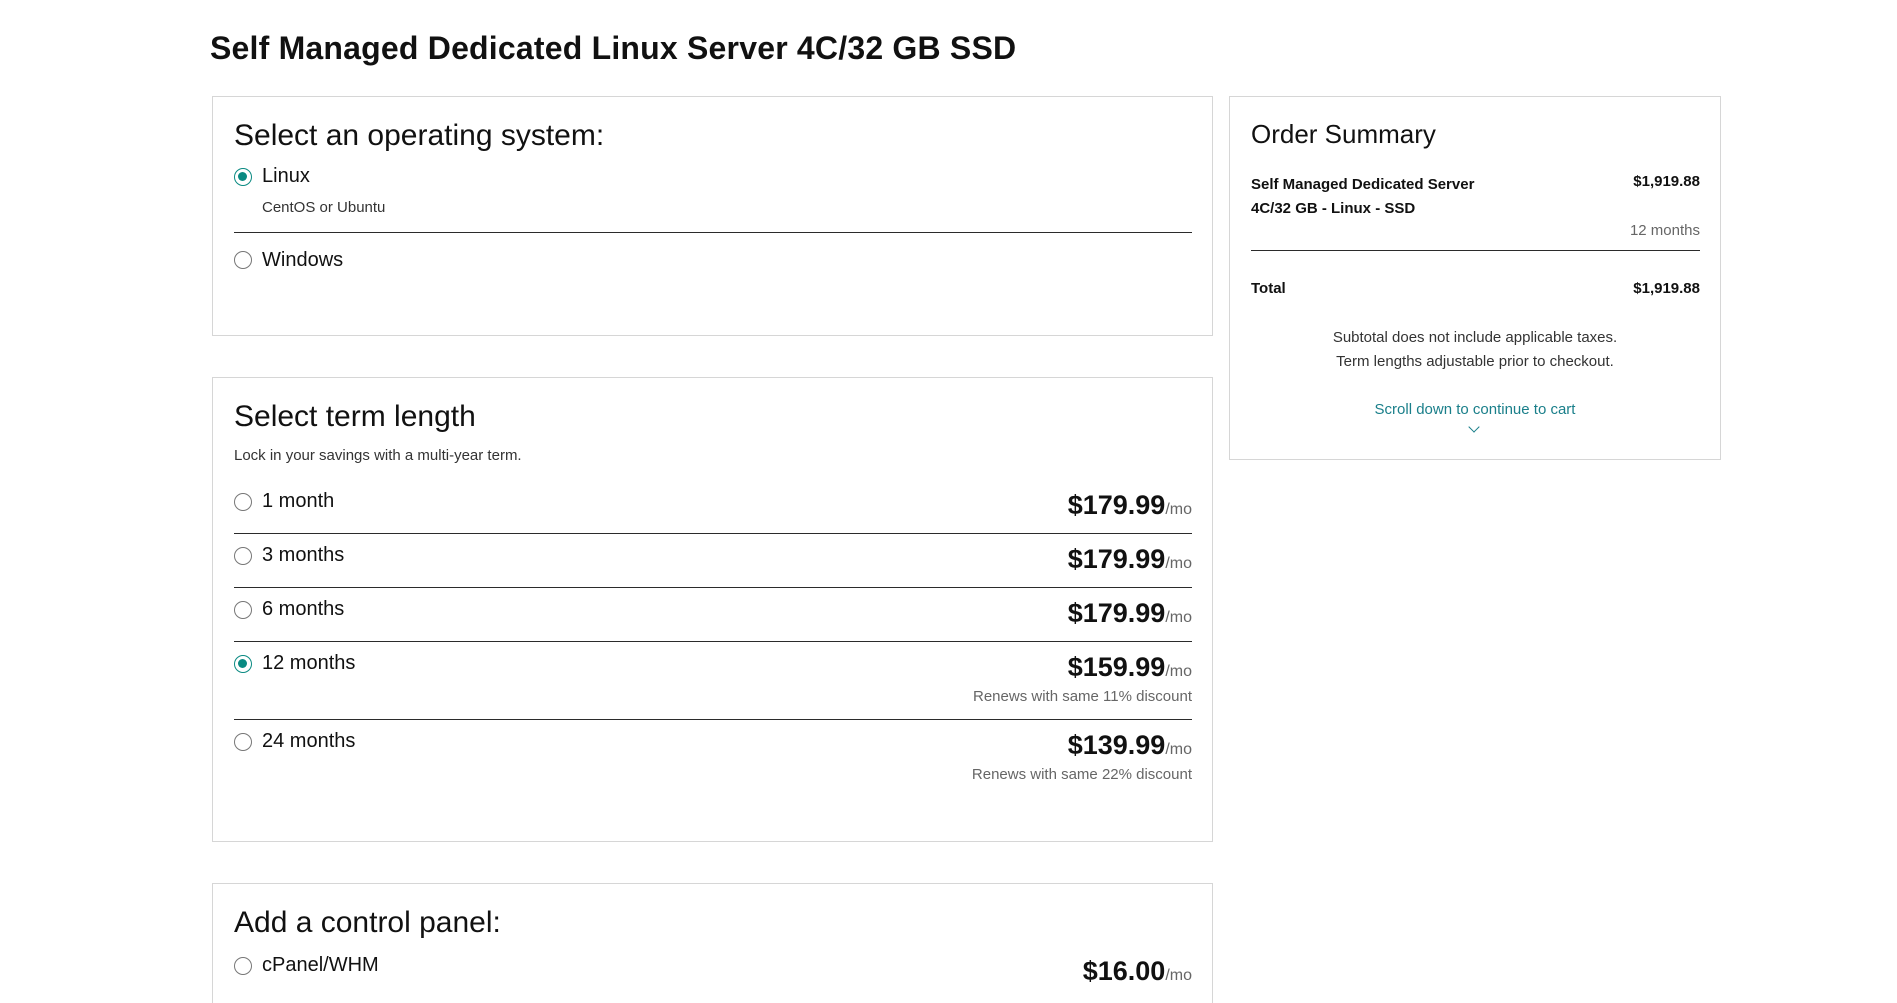  I want to click on control-panel-price: $16.00/mo, so click(1137, 971).